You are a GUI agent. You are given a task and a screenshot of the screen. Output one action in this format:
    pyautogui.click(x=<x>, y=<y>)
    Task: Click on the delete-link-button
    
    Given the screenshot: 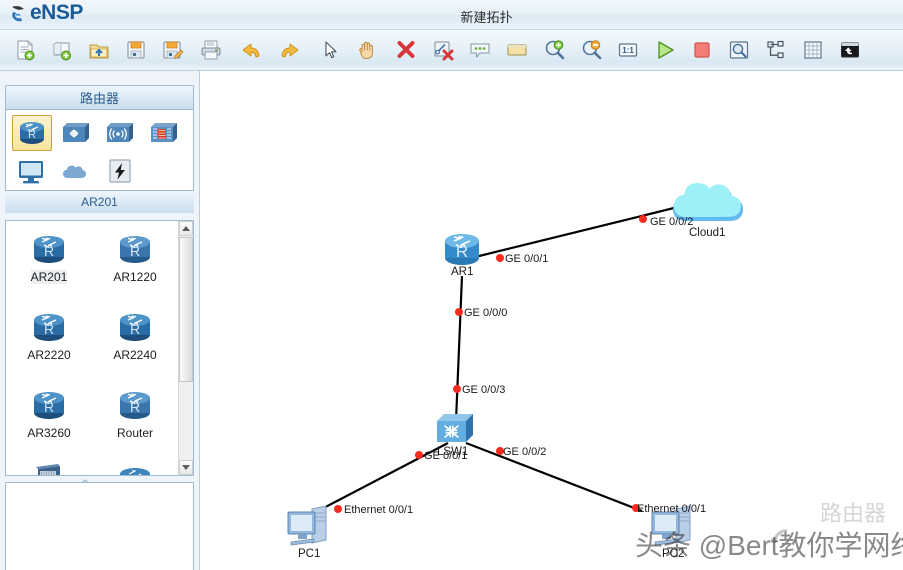 What is the action you would take?
    pyautogui.click(x=443, y=50)
    